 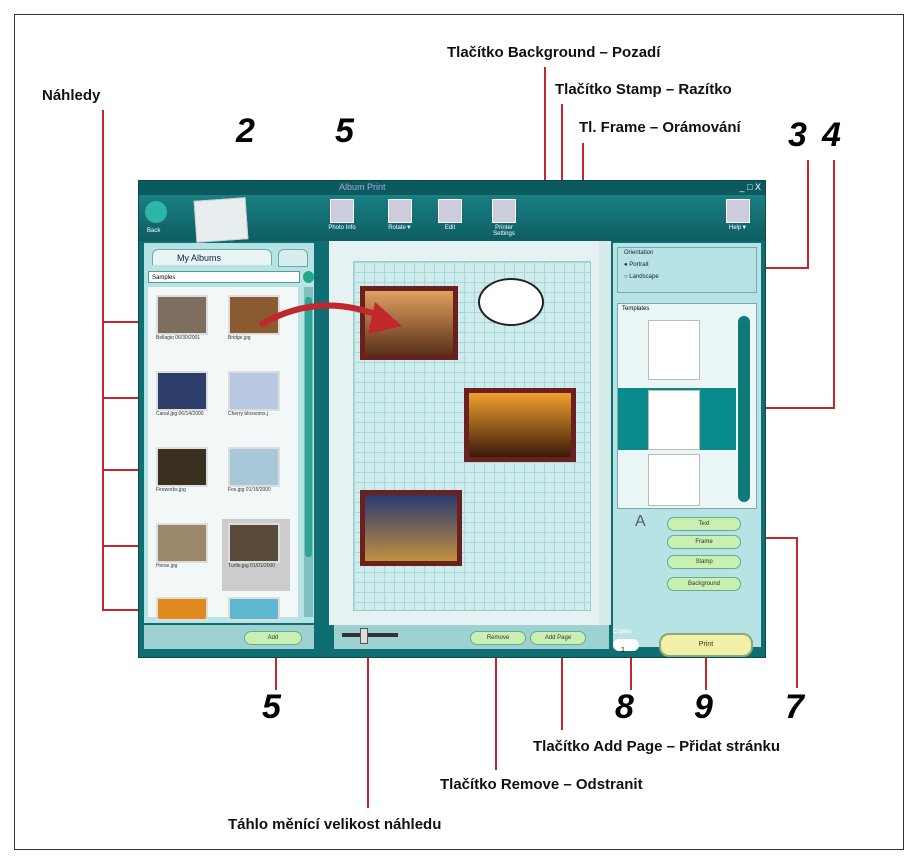 What do you see at coordinates (520, 425) in the screenshot?
I see `photo-sunset` at bounding box center [520, 425].